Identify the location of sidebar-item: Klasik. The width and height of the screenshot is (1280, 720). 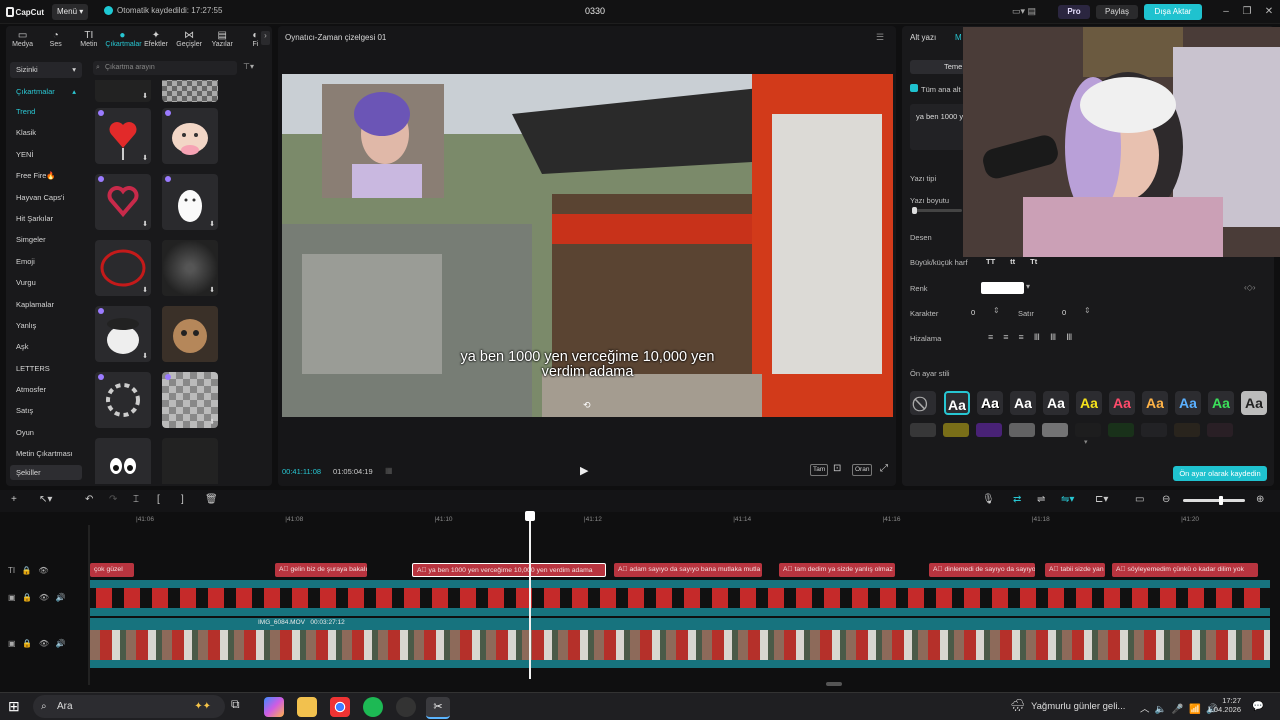
(46, 132).